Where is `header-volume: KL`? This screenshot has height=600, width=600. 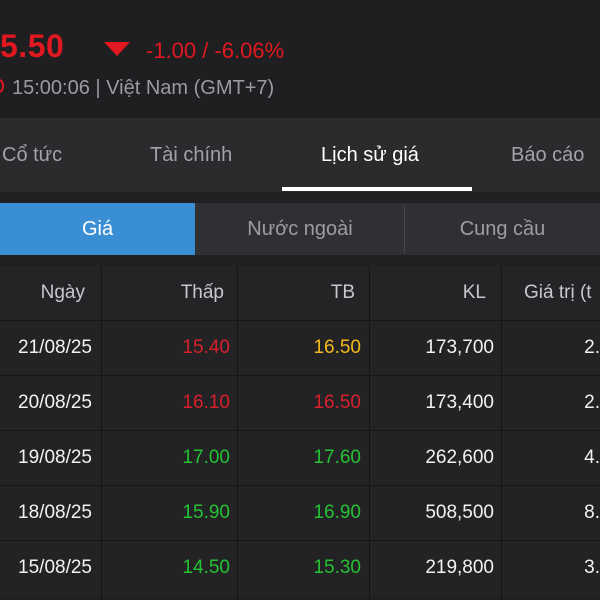
header-volume: KL is located at coordinates (428, 293).